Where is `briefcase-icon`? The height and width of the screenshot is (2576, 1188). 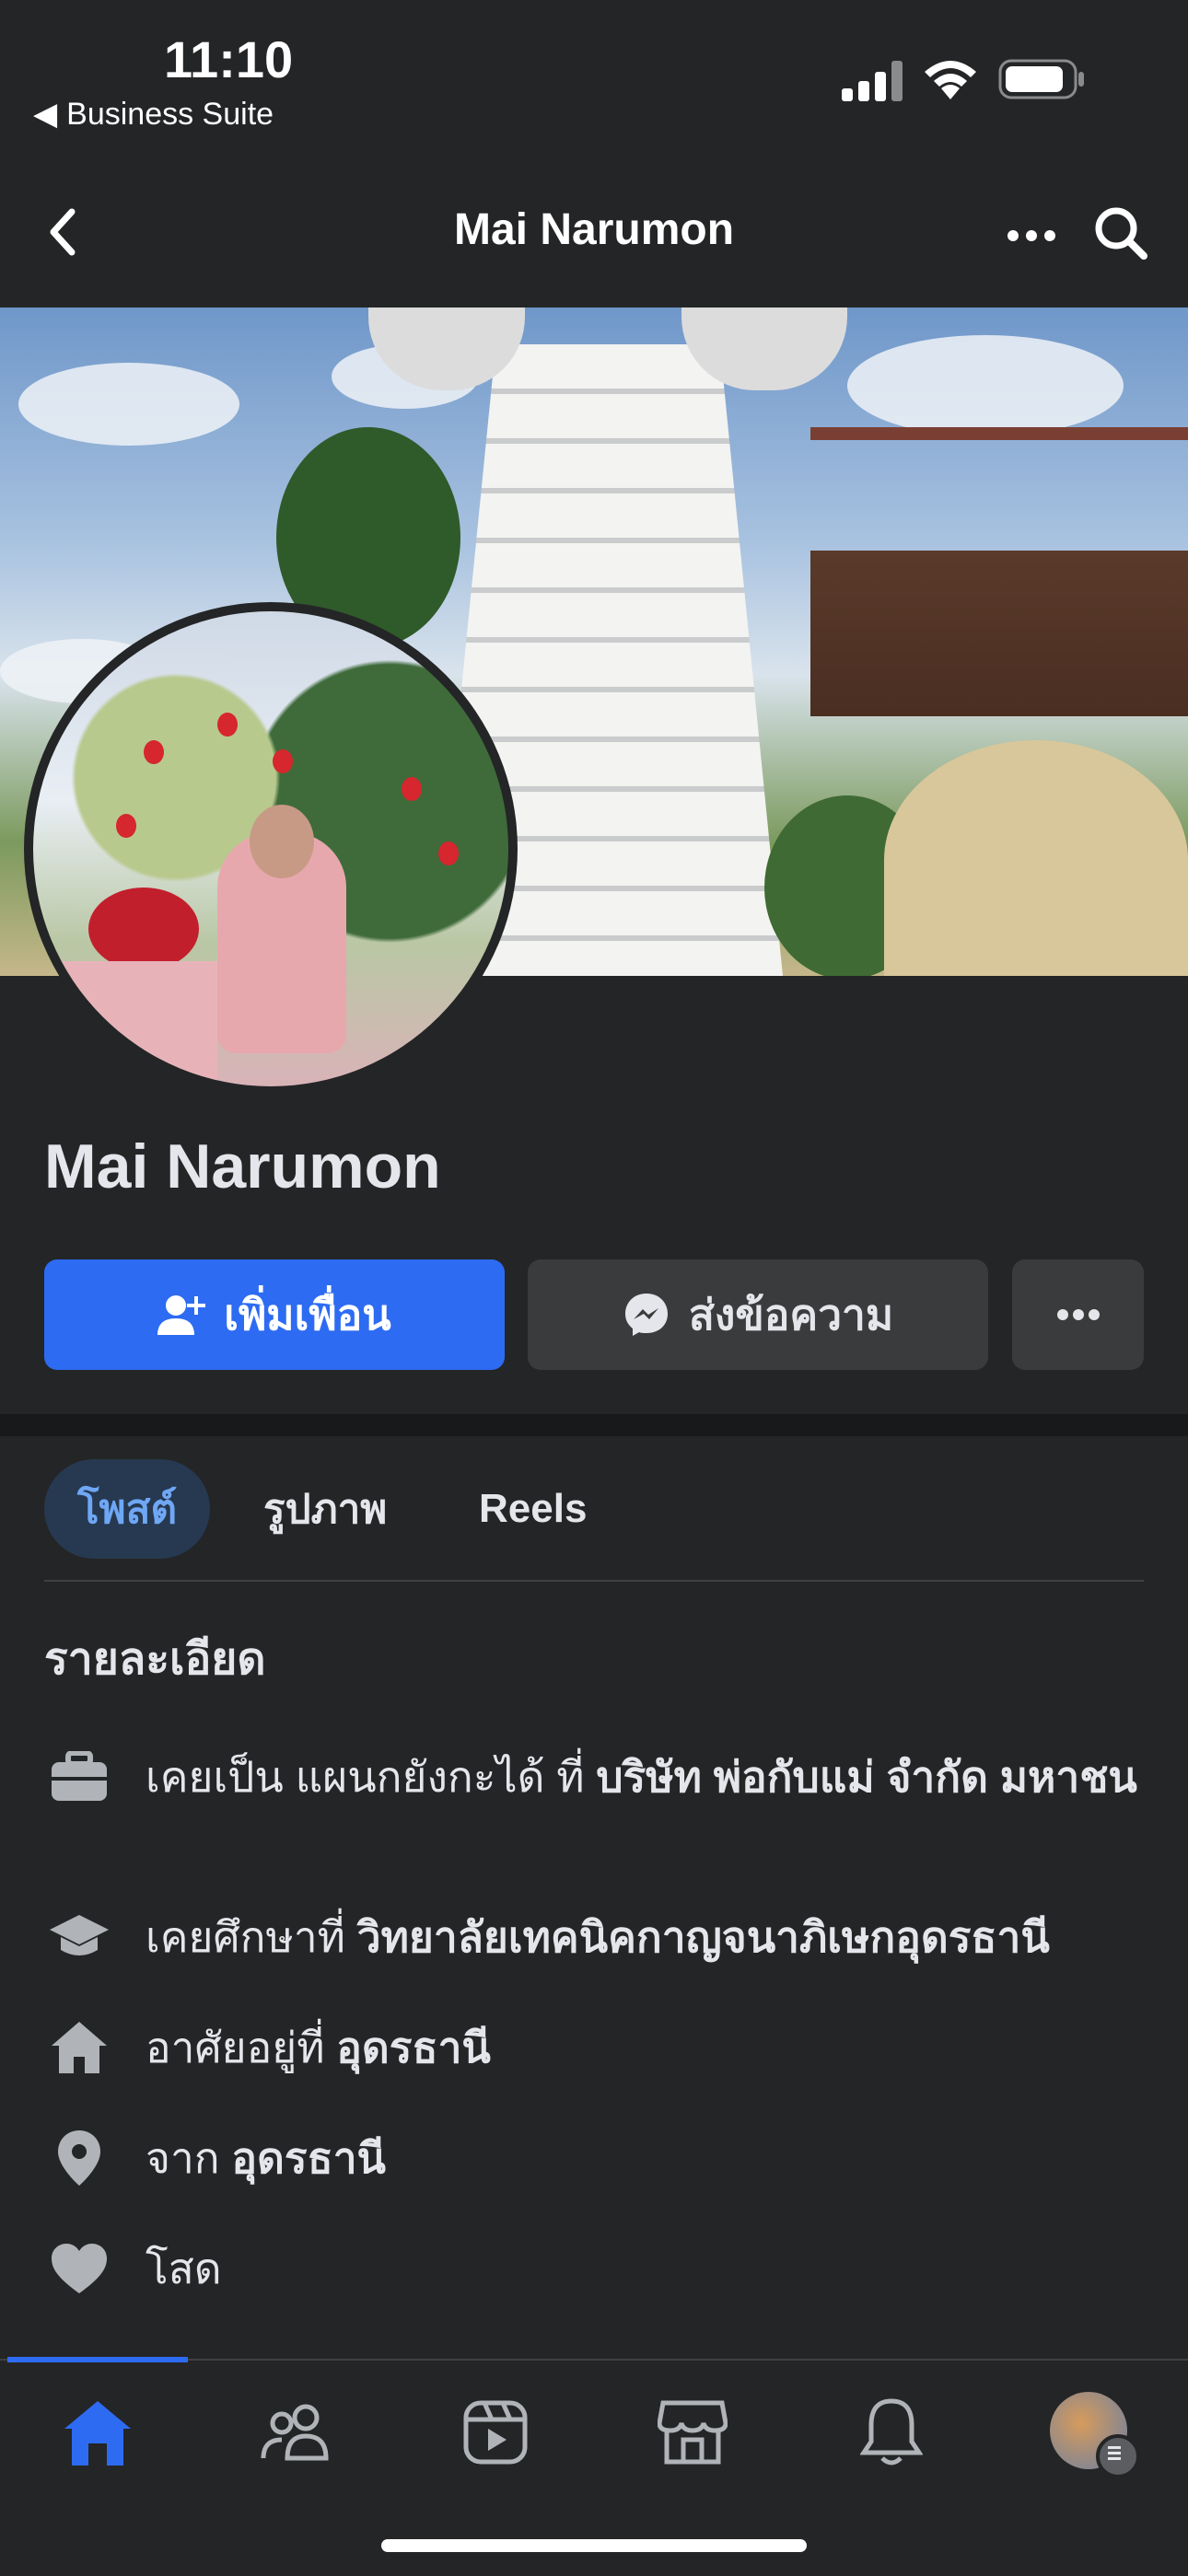 briefcase-icon is located at coordinates (79, 1777).